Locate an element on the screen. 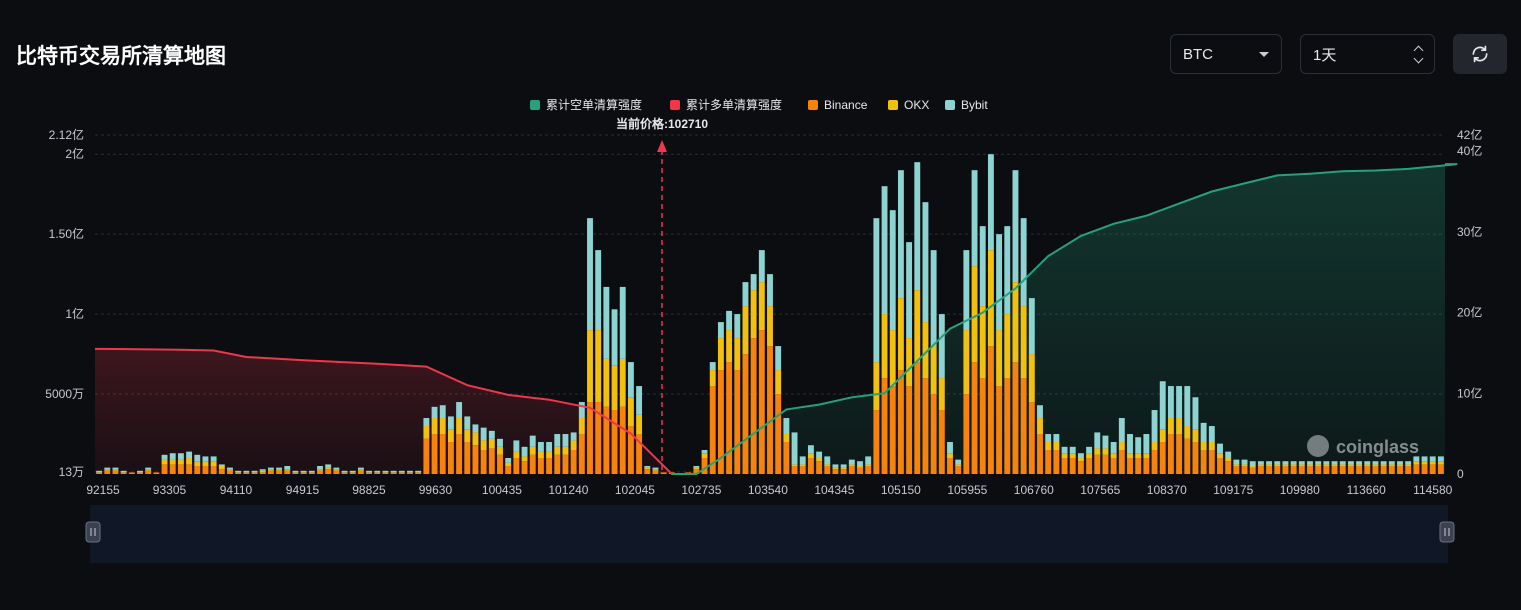 The width and height of the screenshot is (1521, 610). y-right-tick-label: 20亿 is located at coordinates (1469, 312).